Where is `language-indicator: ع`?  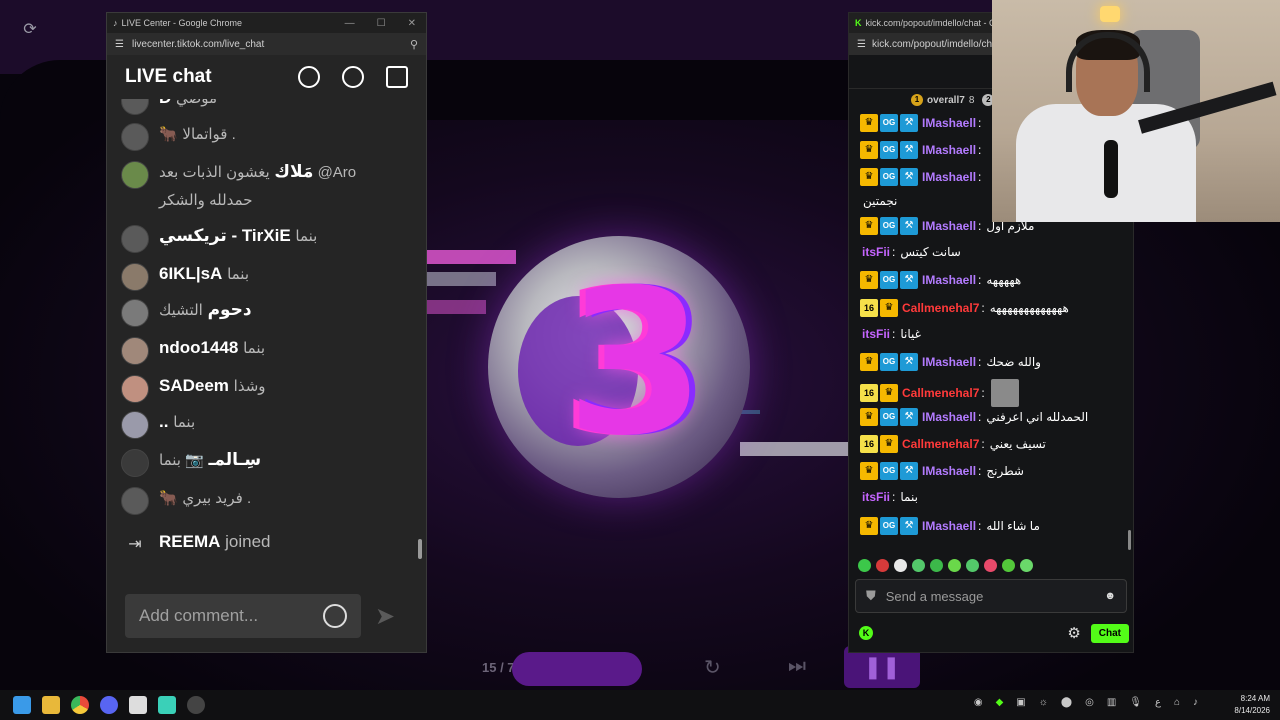
language-indicator: ع is located at coordinates (1158, 702).